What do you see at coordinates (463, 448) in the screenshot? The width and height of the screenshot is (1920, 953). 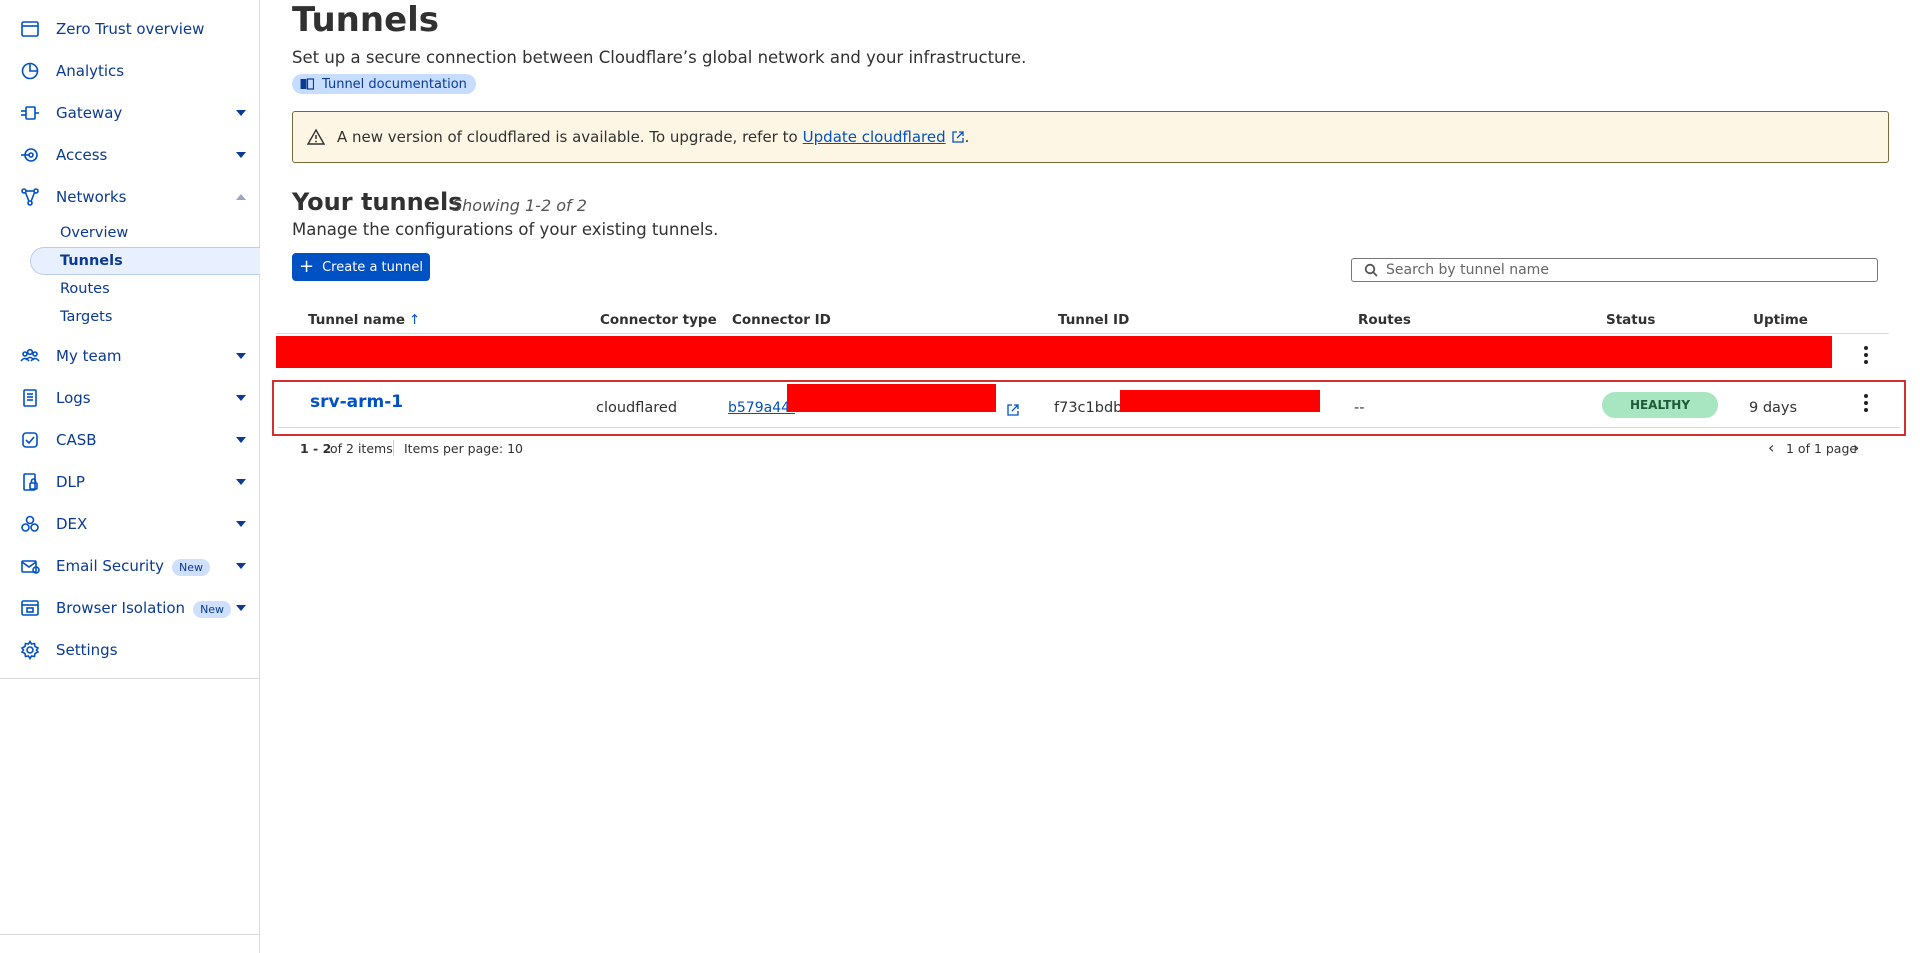 I see `items-per-page-select: Items per page: 10` at bounding box center [463, 448].